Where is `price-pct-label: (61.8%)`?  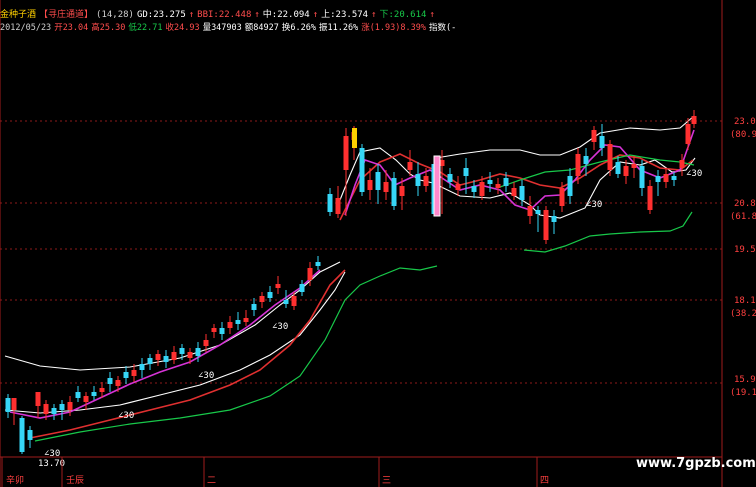
price-pct-label: (61.8%) is located at coordinates (743, 217).